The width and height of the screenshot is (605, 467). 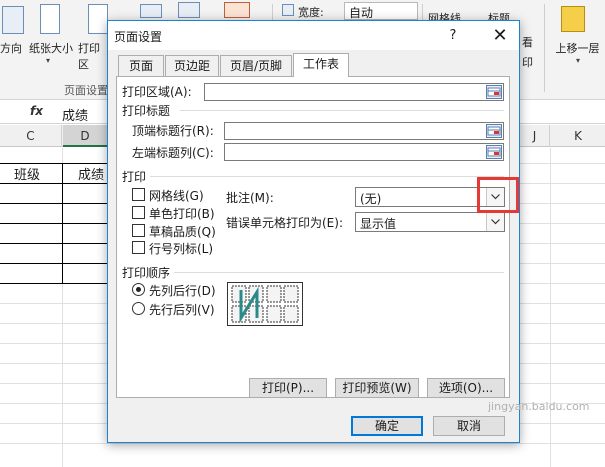 What do you see at coordinates (182, 232) in the screenshot?
I see `draft-quality-checkbox-label: 草稿品质(Q)` at bounding box center [182, 232].